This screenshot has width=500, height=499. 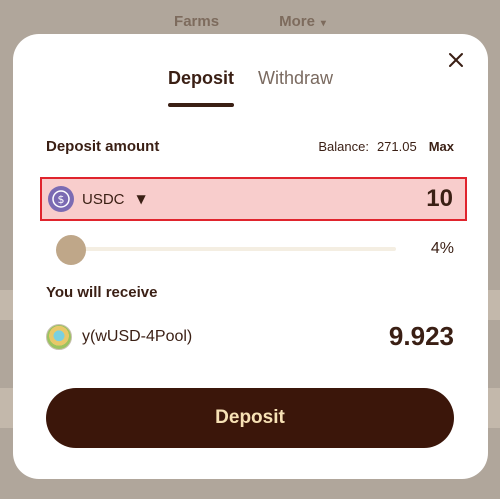 I want to click on active-tab-indicator, so click(x=200, y=105).